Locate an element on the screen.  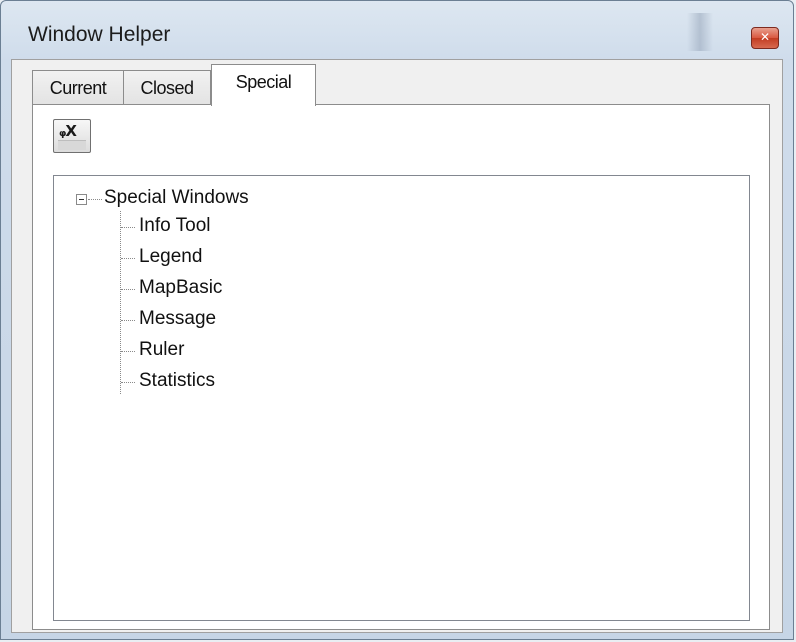
tree-root-label: Special Windows is located at coordinates (176, 198).